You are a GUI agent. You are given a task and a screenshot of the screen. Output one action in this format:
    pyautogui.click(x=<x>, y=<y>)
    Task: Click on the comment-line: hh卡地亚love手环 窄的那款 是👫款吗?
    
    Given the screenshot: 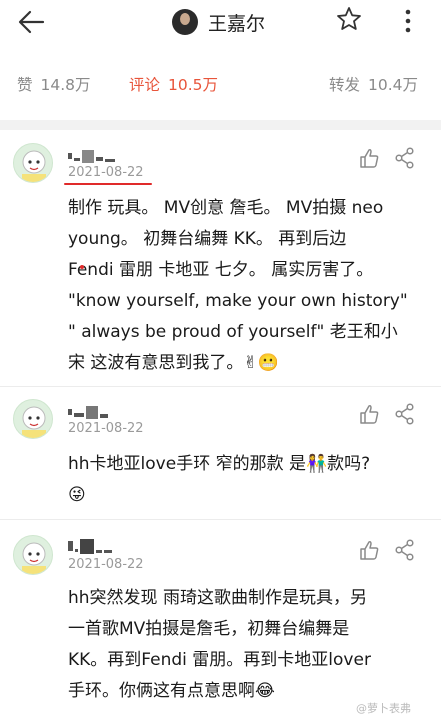 What is the action you would take?
    pyautogui.click(x=219, y=464)
    